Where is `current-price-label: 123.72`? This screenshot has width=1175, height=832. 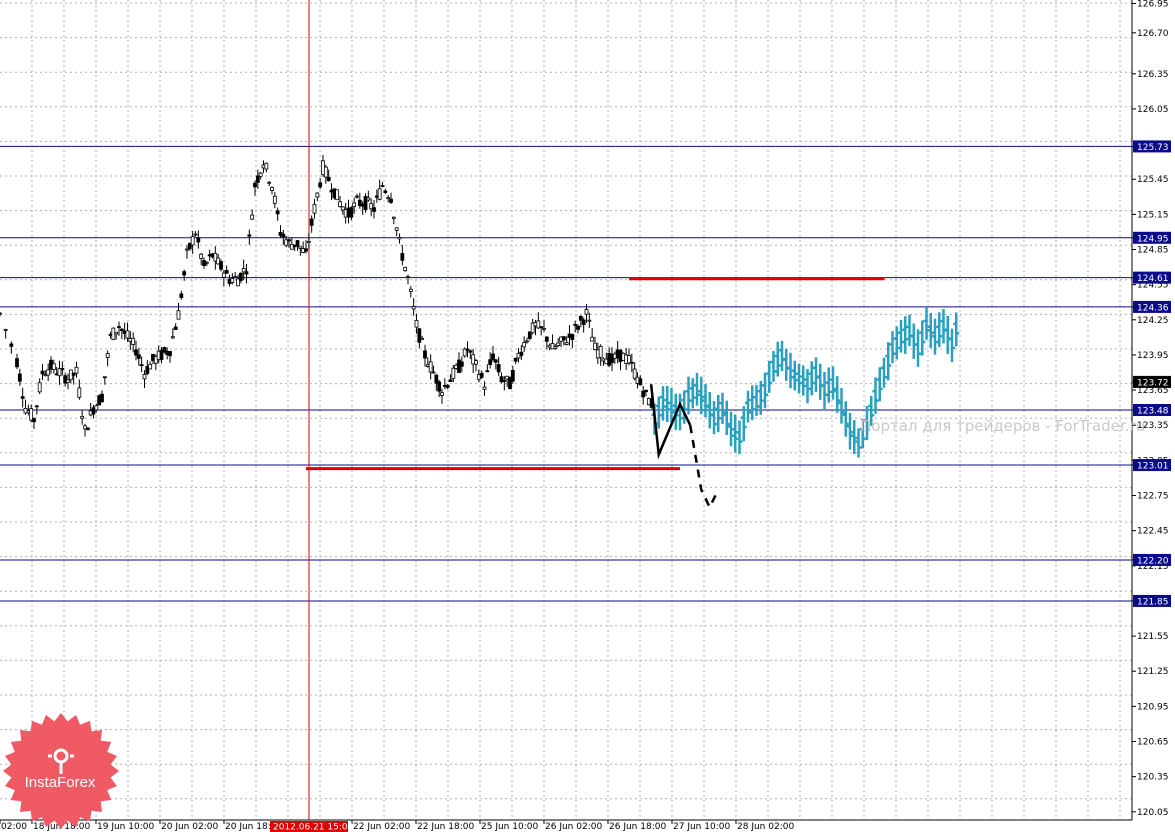
current-price-label: 123.72 is located at coordinates (1153, 383).